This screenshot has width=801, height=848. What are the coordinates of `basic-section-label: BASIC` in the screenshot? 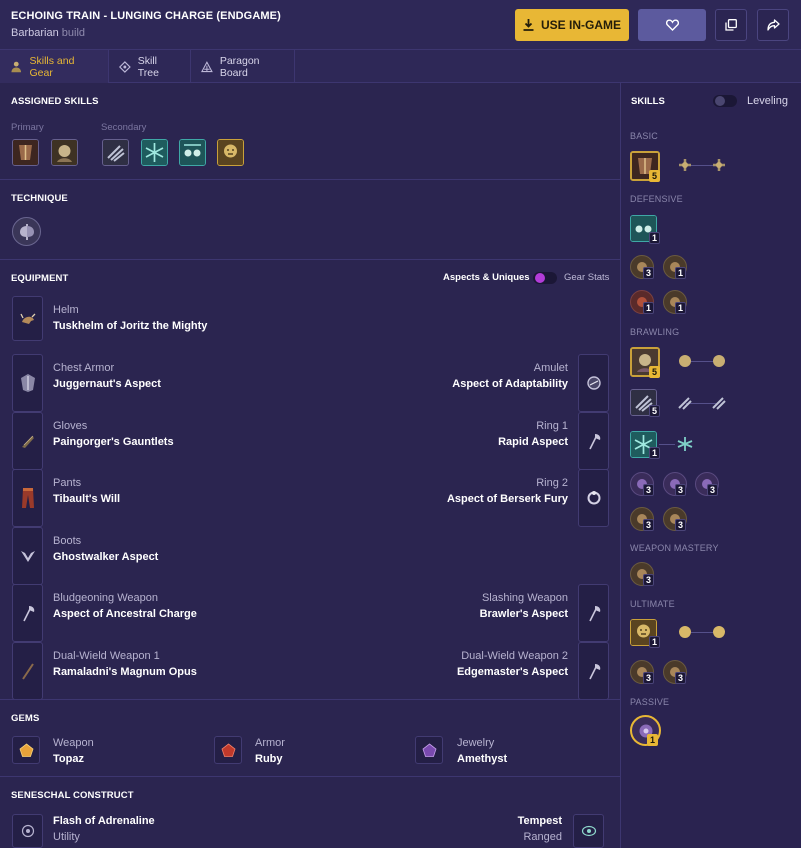 It's located at (644, 136).